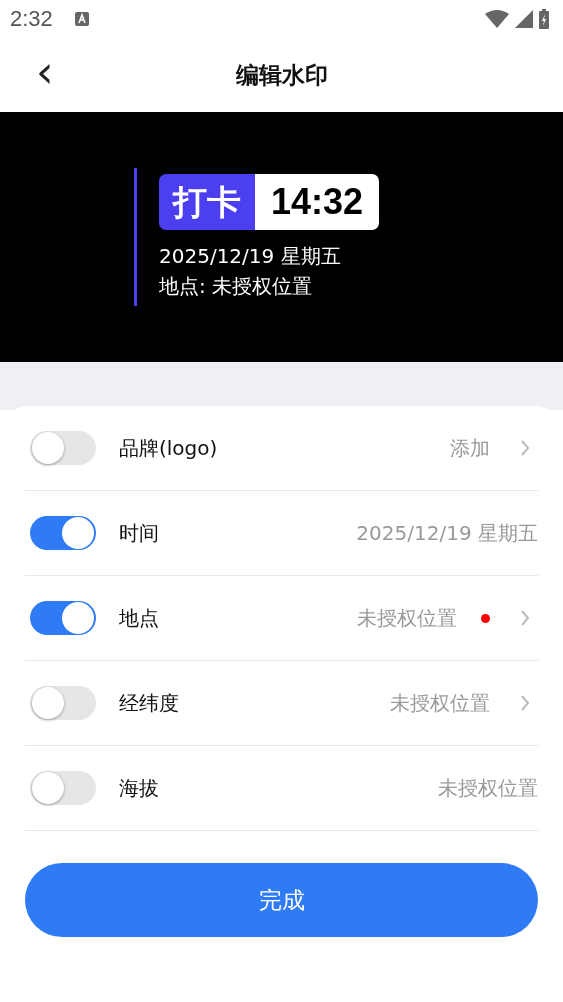 Image resolution: width=563 pixels, height=1002 pixels. I want to click on watermark-date: 2025/12/19 星期五, so click(250, 256).